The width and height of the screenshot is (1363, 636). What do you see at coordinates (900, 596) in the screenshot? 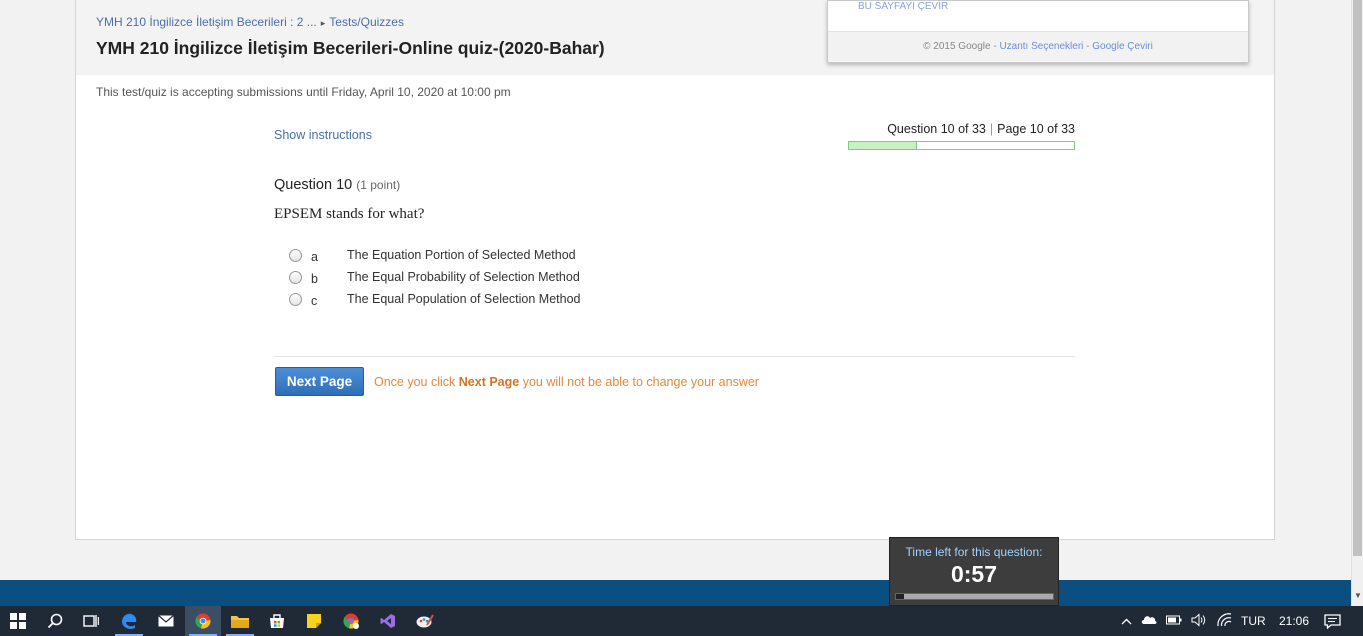
I see `timer-progress-fill` at bounding box center [900, 596].